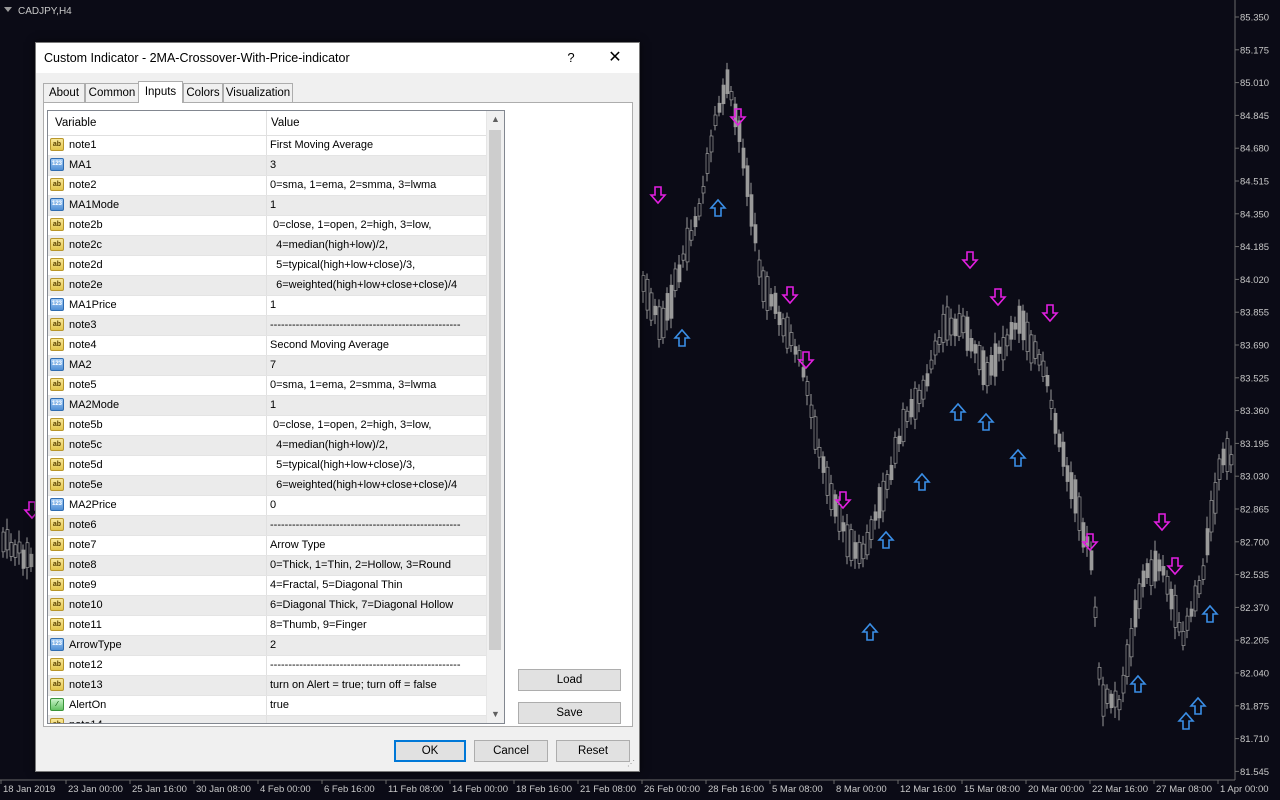 This screenshot has height=800, width=1280. What do you see at coordinates (430, 751) in the screenshot?
I see `ok-button: OK` at bounding box center [430, 751].